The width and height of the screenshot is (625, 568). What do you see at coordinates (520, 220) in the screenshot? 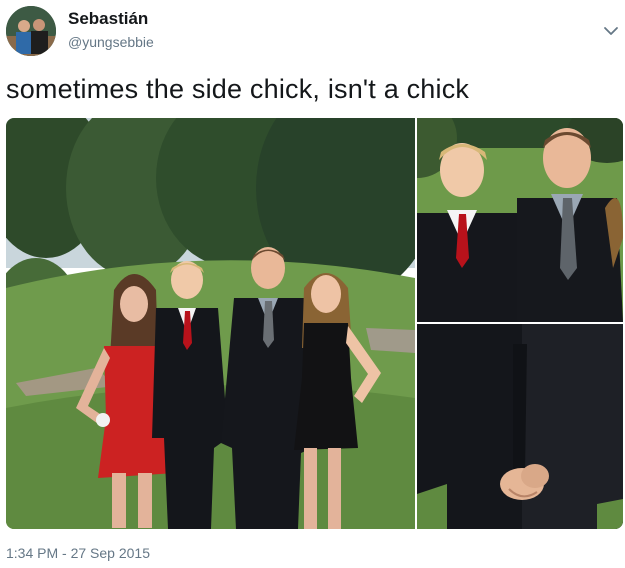
I see `crop-faces-photo` at bounding box center [520, 220].